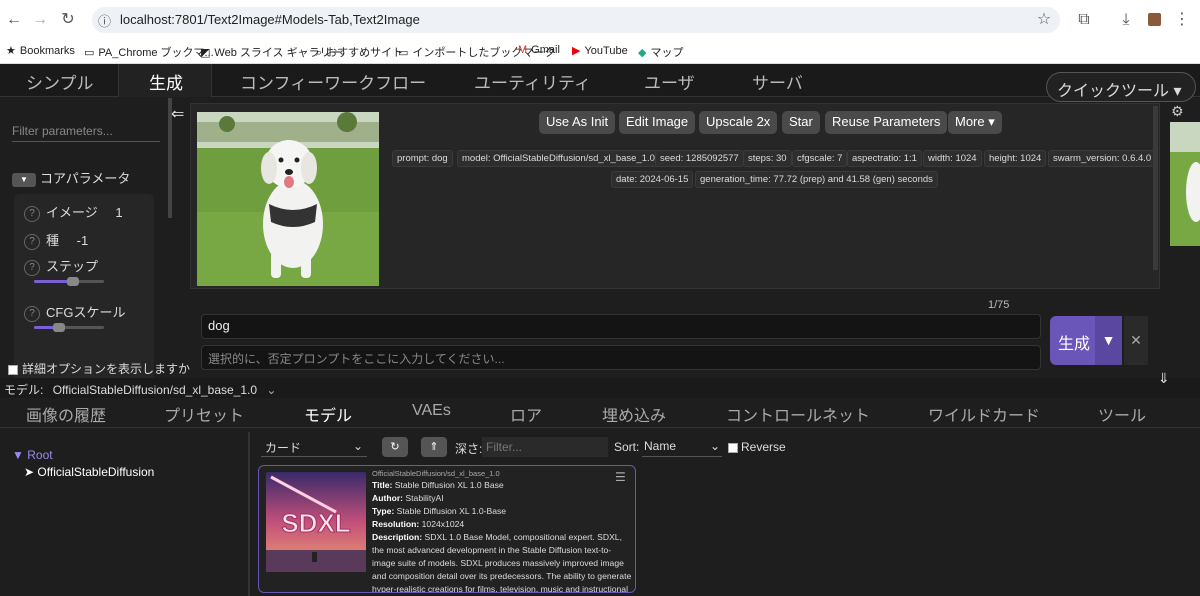 This screenshot has width=1200, height=596. Describe the element at coordinates (600, 50) in the screenshot. I see `bookmark-item: ▶ YouTube` at that location.